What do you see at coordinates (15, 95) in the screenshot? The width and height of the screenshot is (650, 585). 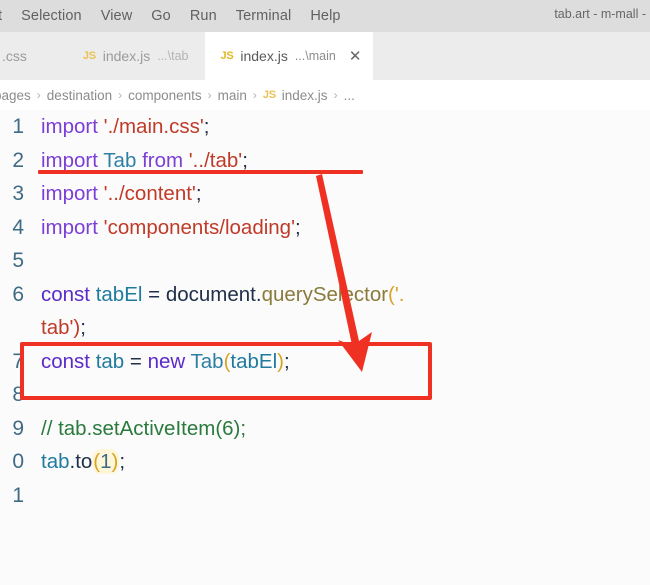 I see `breadcrumb-item-pages: pages` at bounding box center [15, 95].